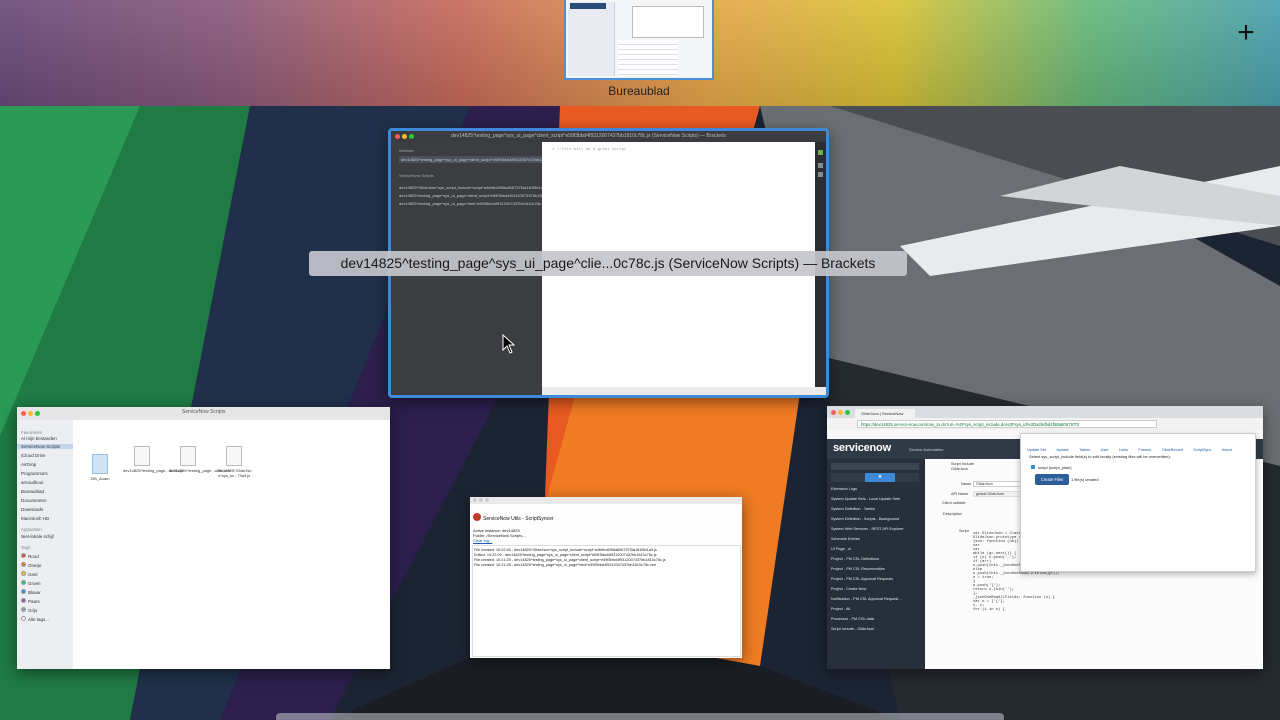 This screenshot has height=720, width=1280. Describe the element at coordinates (1055, 467) in the screenshot. I see `script-option-label: script (script_plain)` at that location.